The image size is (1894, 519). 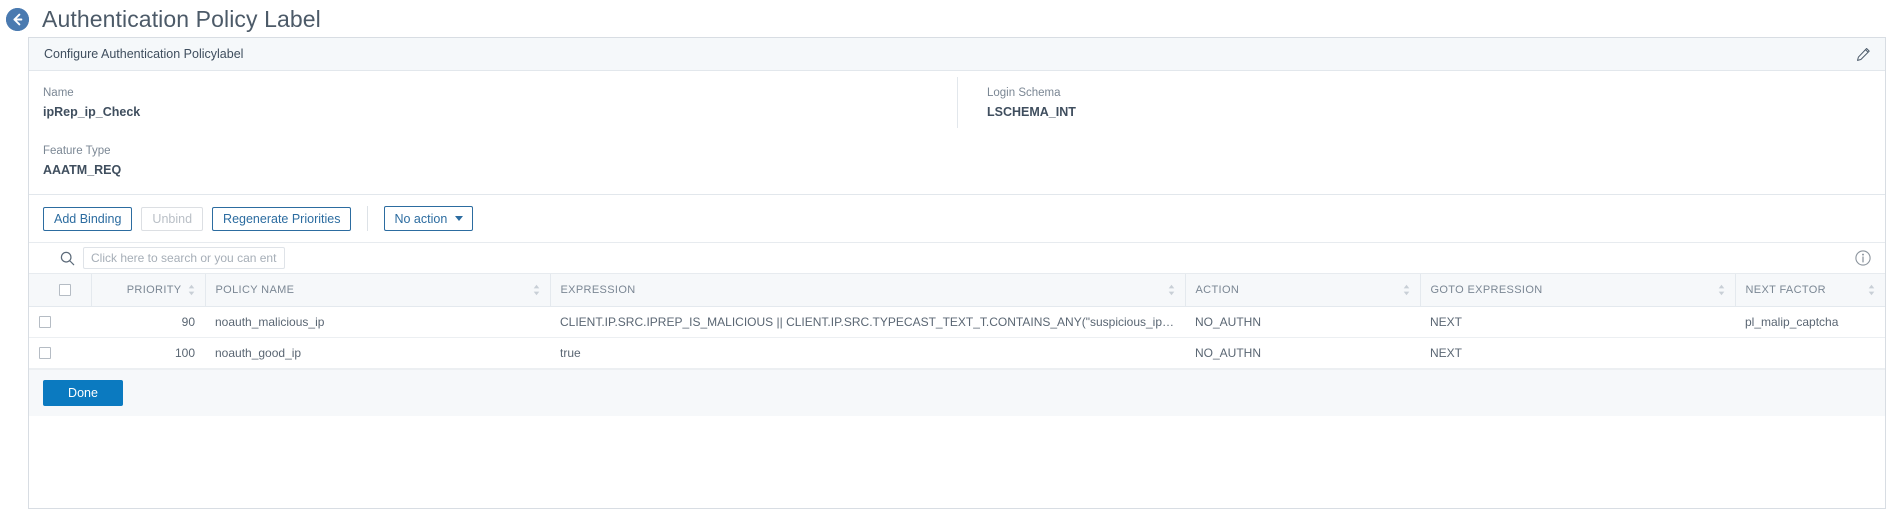 What do you see at coordinates (868, 290) in the screenshot?
I see `column-header-expression: EXPRESSION` at bounding box center [868, 290].